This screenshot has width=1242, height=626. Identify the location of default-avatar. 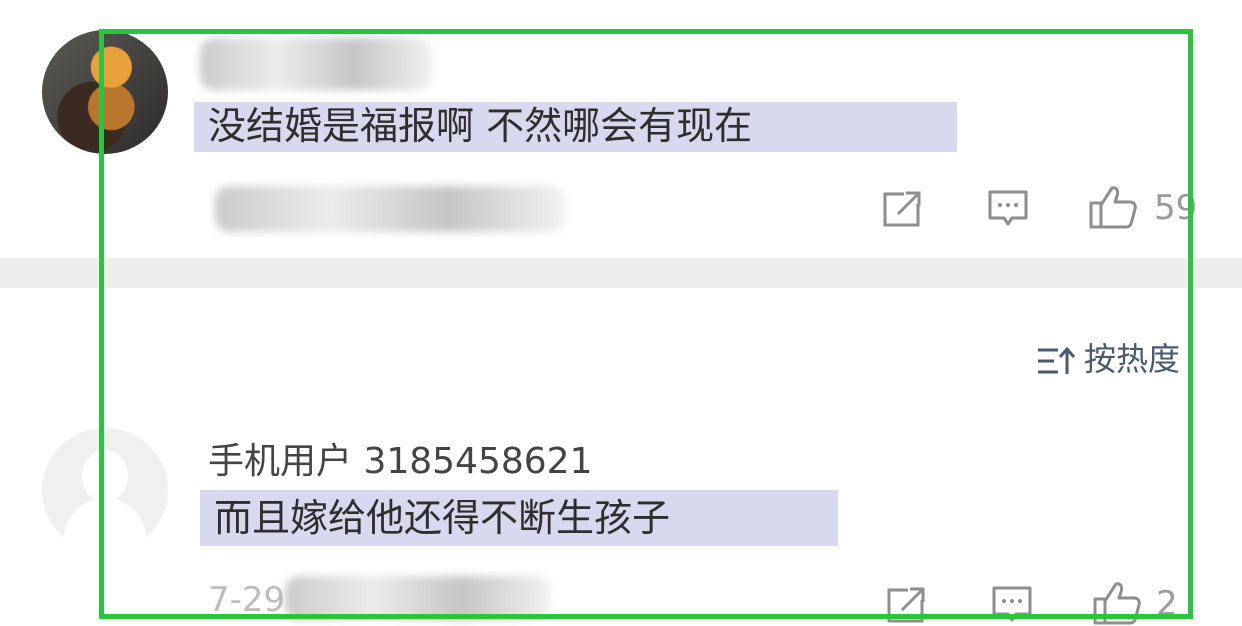
(105, 490).